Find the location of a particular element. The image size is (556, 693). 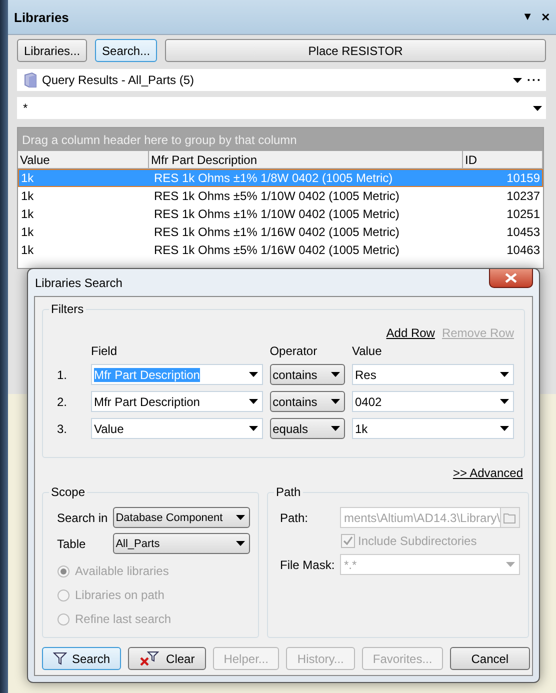

column-label: Field is located at coordinates (104, 351).